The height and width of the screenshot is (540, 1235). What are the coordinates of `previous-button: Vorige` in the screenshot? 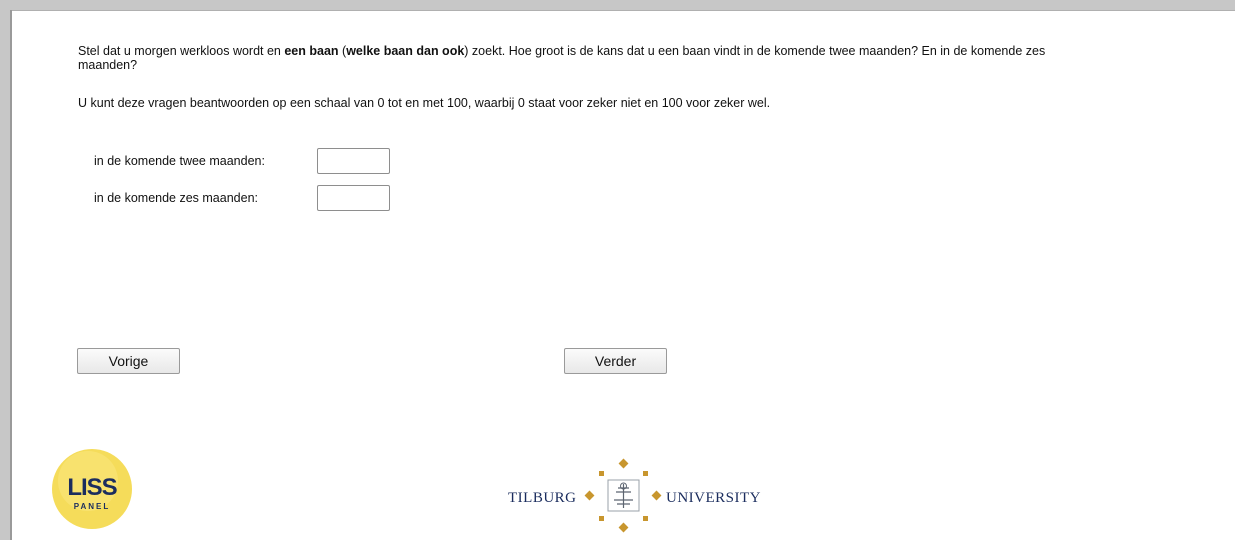 It's located at (128, 361).